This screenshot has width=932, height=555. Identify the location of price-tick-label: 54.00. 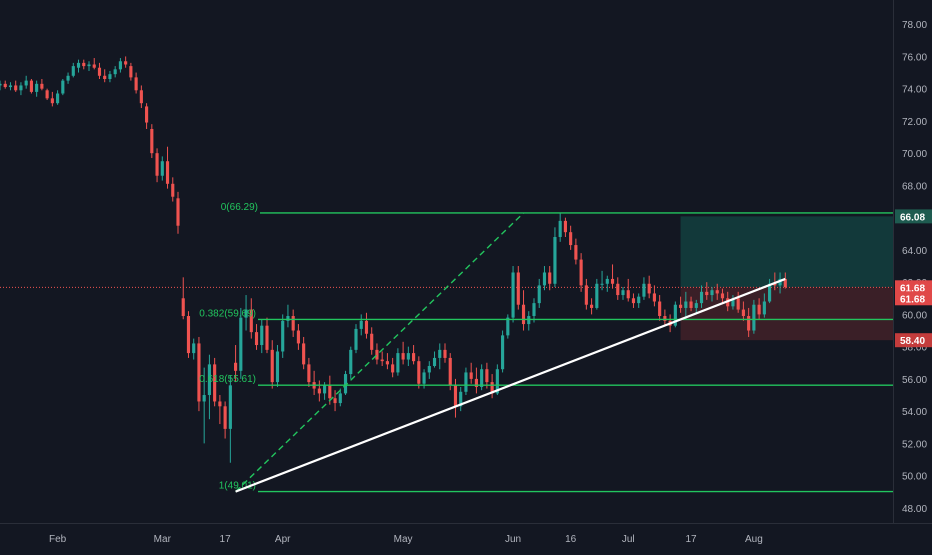
(914, 412).